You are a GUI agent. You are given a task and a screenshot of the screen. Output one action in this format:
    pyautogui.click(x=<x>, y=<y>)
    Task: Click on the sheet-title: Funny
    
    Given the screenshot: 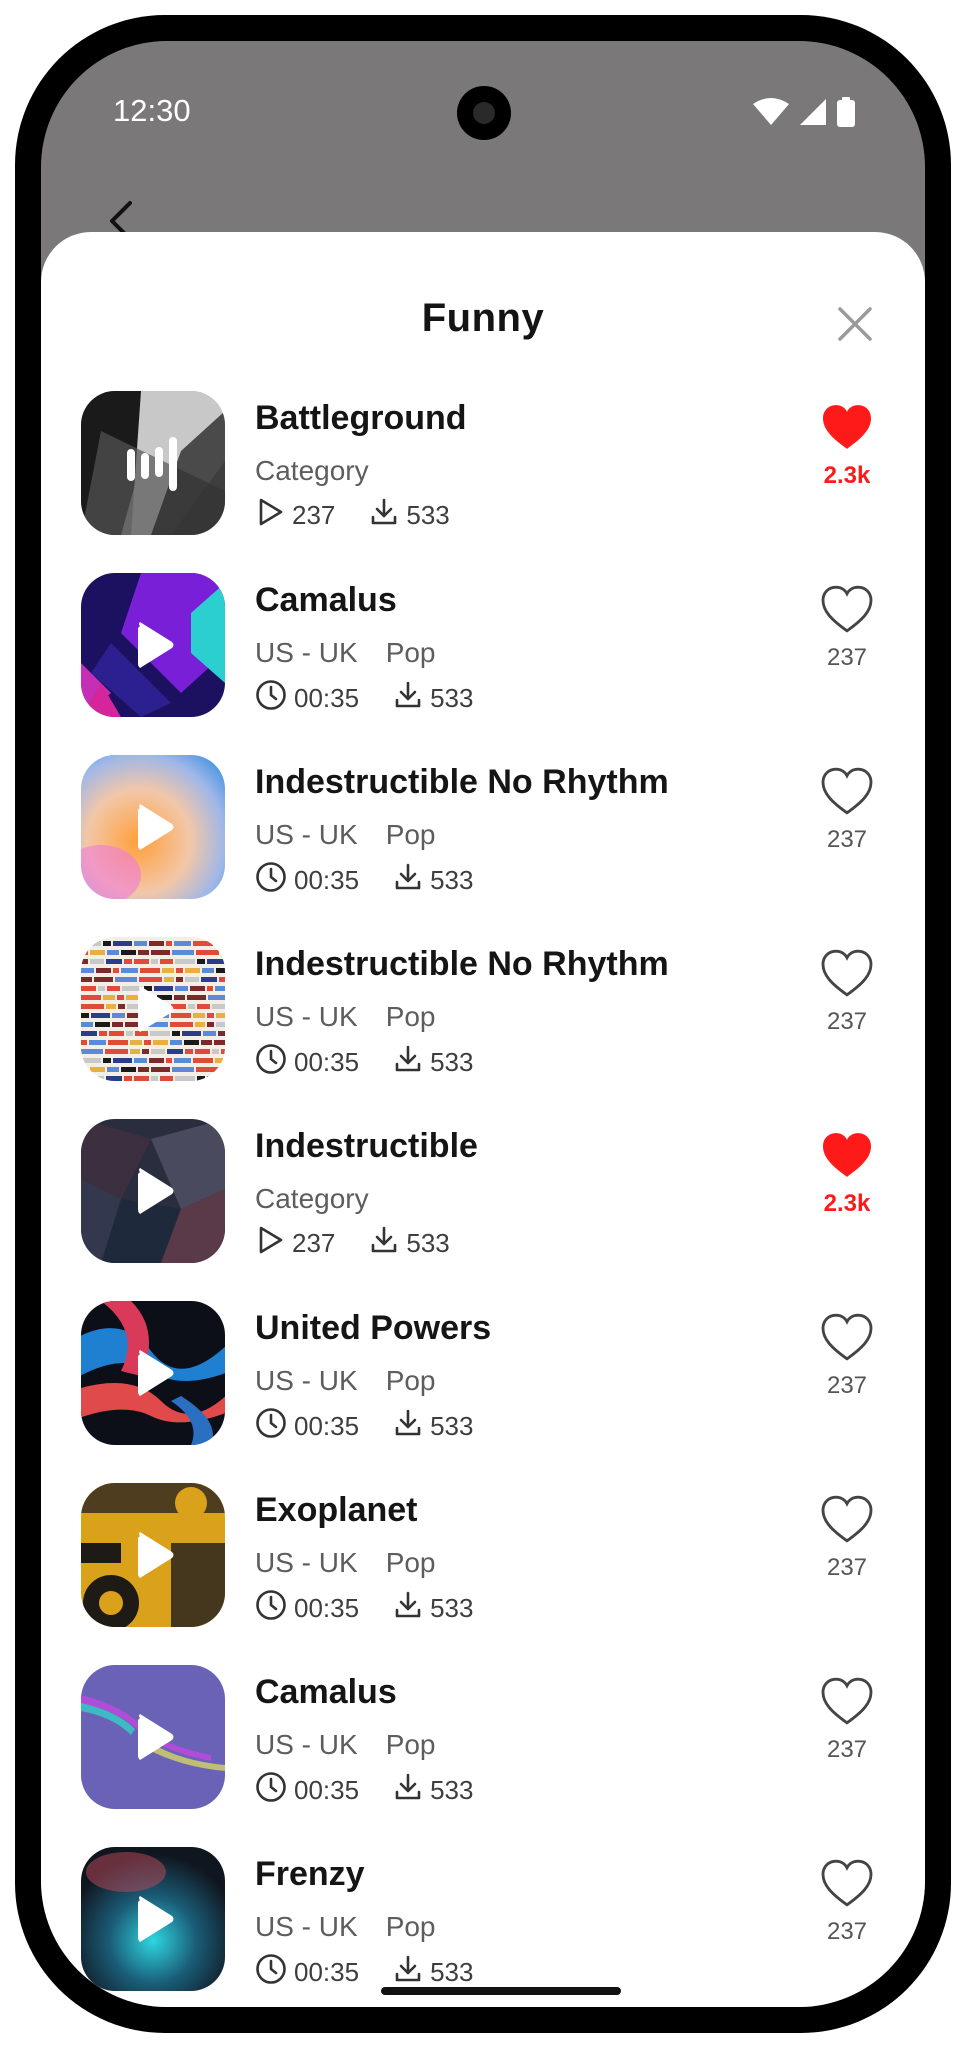 What is the action you would take?
    pyautogui.click(x=483, y=318)
    